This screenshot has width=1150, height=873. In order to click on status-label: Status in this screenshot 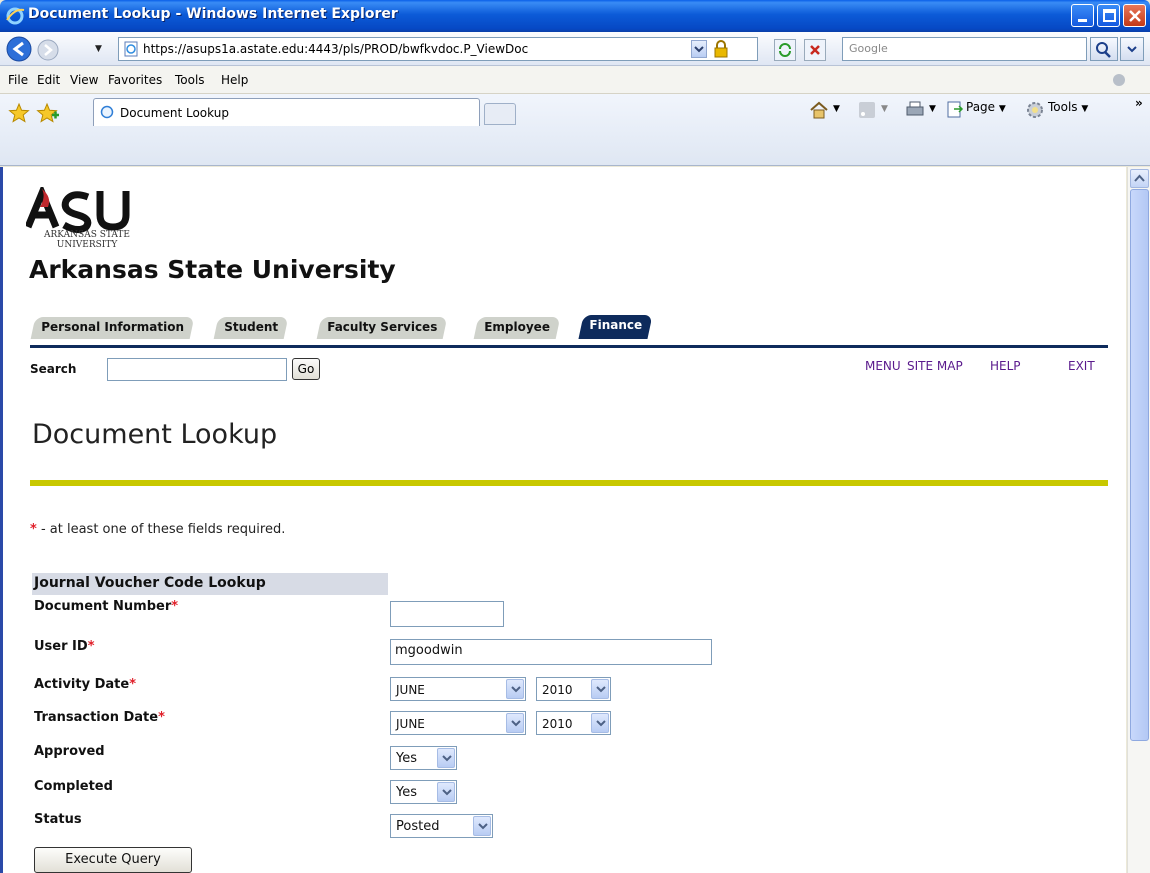, I will do `click(58, 819)`.